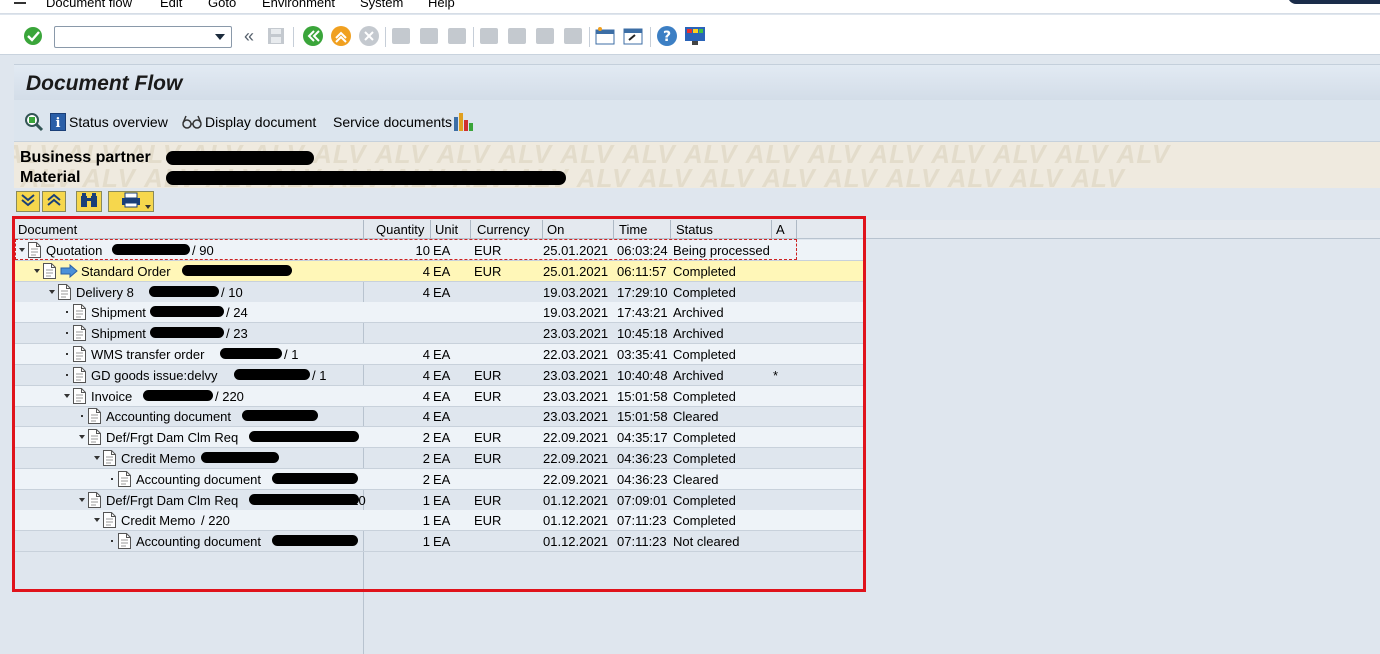 The image size is (1380, 654). Describe the element at coordinates (154, 375) in the screenshot. I see `document-name: GD goods issue:delvy` at that location.